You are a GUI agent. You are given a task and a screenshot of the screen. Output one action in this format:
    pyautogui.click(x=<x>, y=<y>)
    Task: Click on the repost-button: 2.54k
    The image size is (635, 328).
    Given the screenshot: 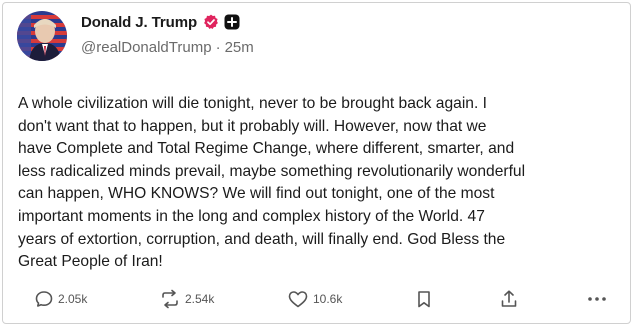 What is the action you would take?
    pyautogui.click(x=186, y=299)
    